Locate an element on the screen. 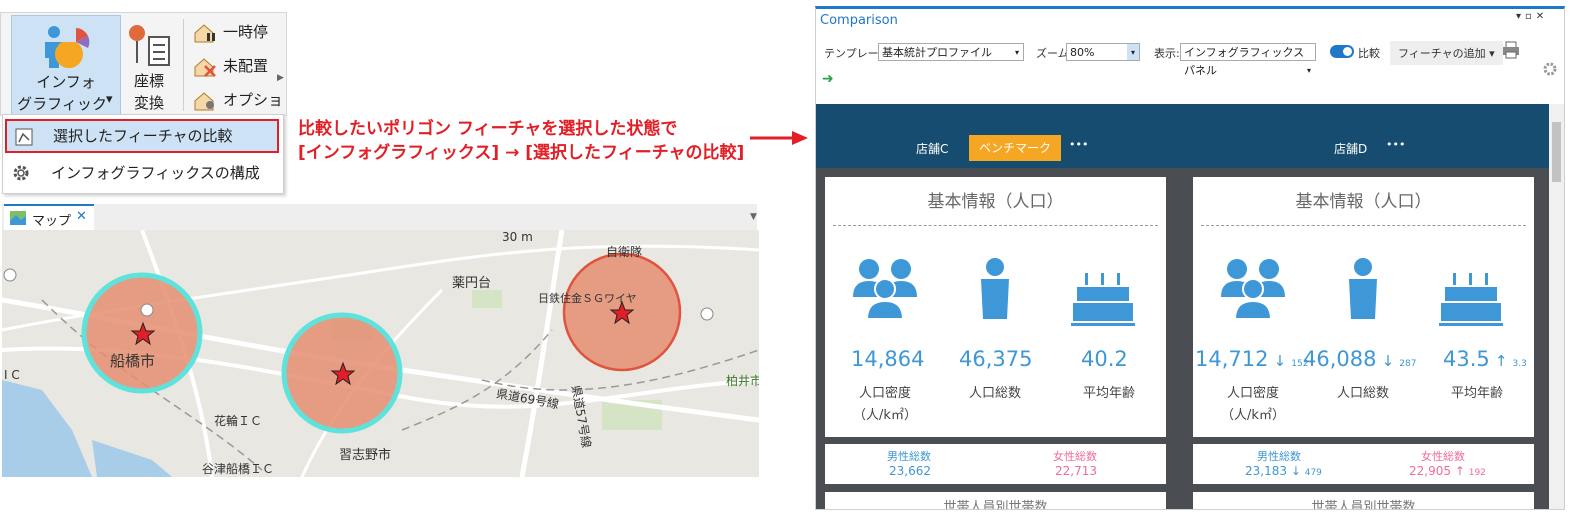 This screenshot has width=1586, height=516. card-divider is located at coordinates (995, 225).